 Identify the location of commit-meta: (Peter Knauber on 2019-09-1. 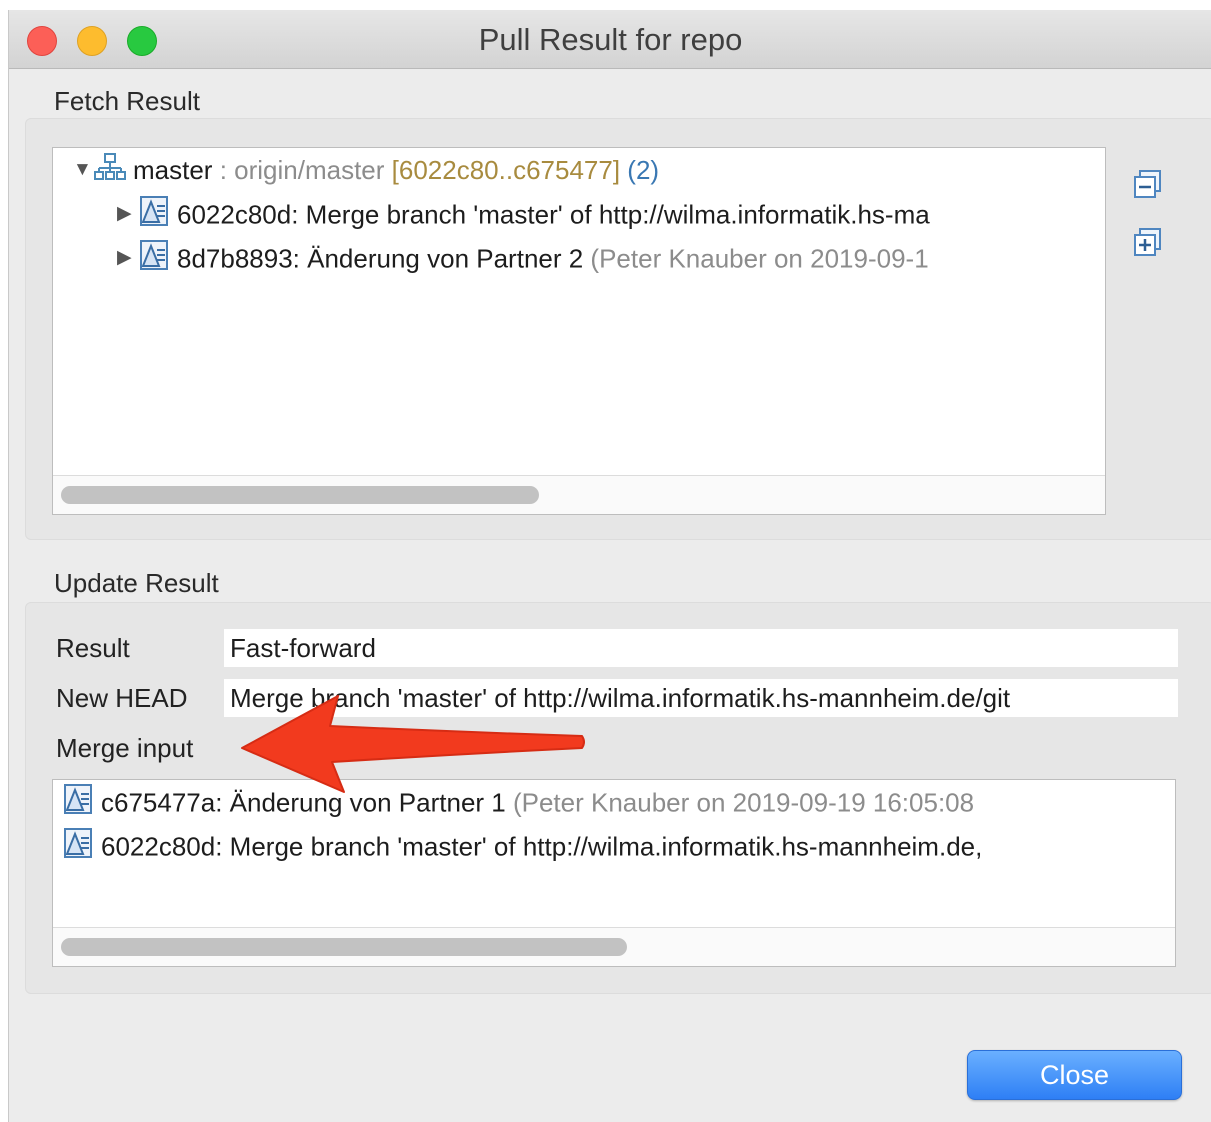
(756, 258).